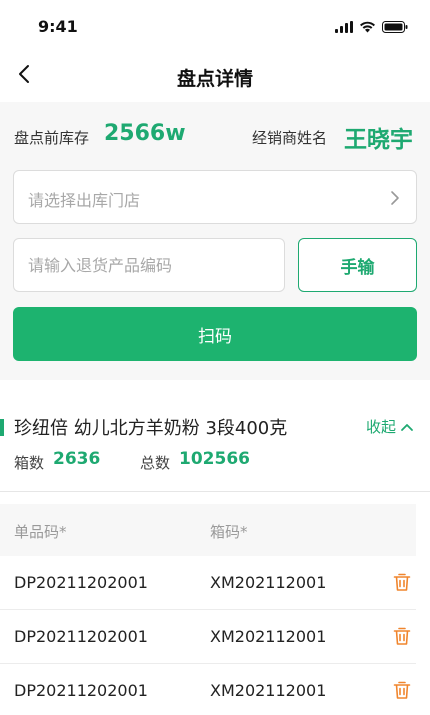  Describe the element at coordinates (208, 530) in the screenshot. I see `table-header: 单品码* 箱码*` at that location.